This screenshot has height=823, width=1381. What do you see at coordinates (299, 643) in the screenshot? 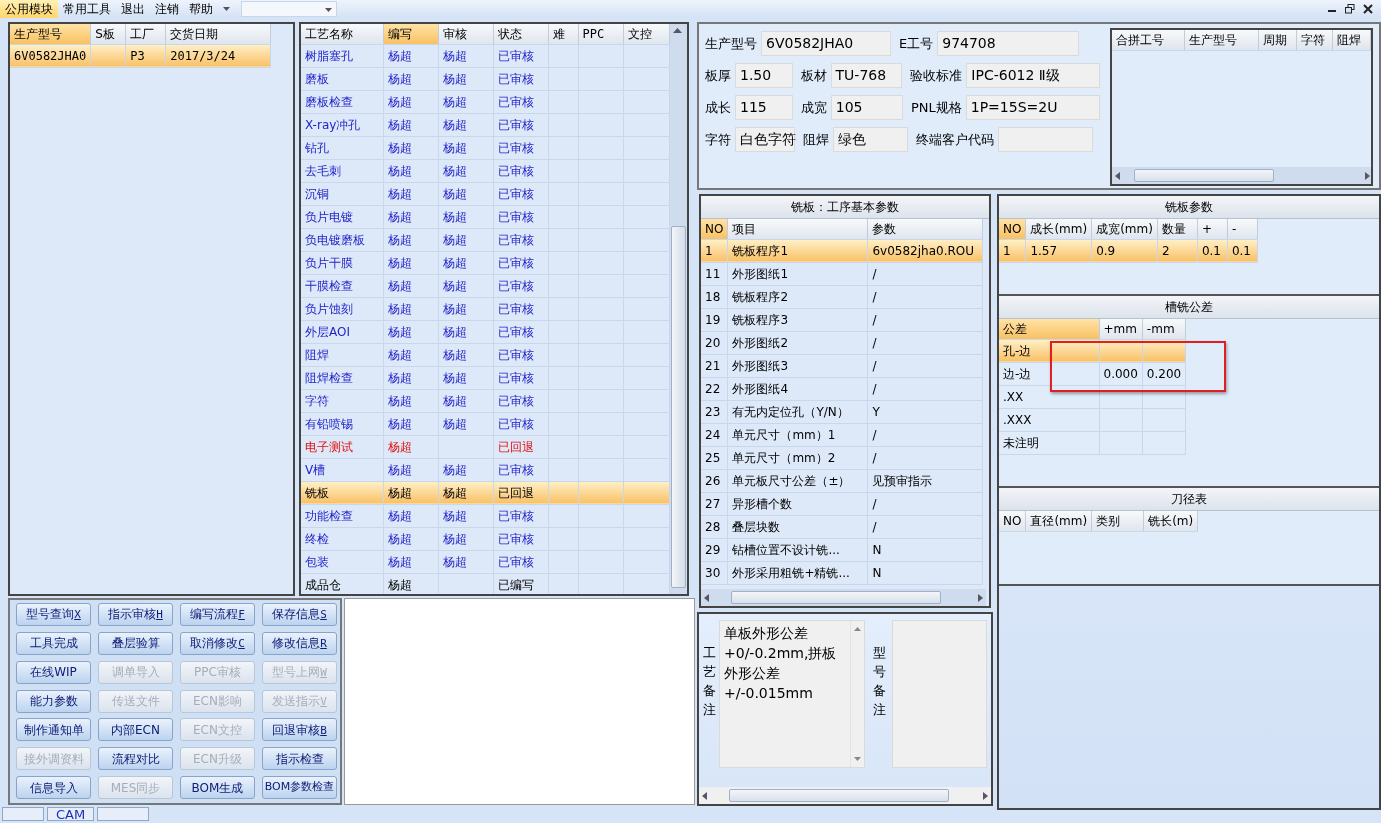
I see `action-button: 修改信息R` at bounding box center [299, 643].